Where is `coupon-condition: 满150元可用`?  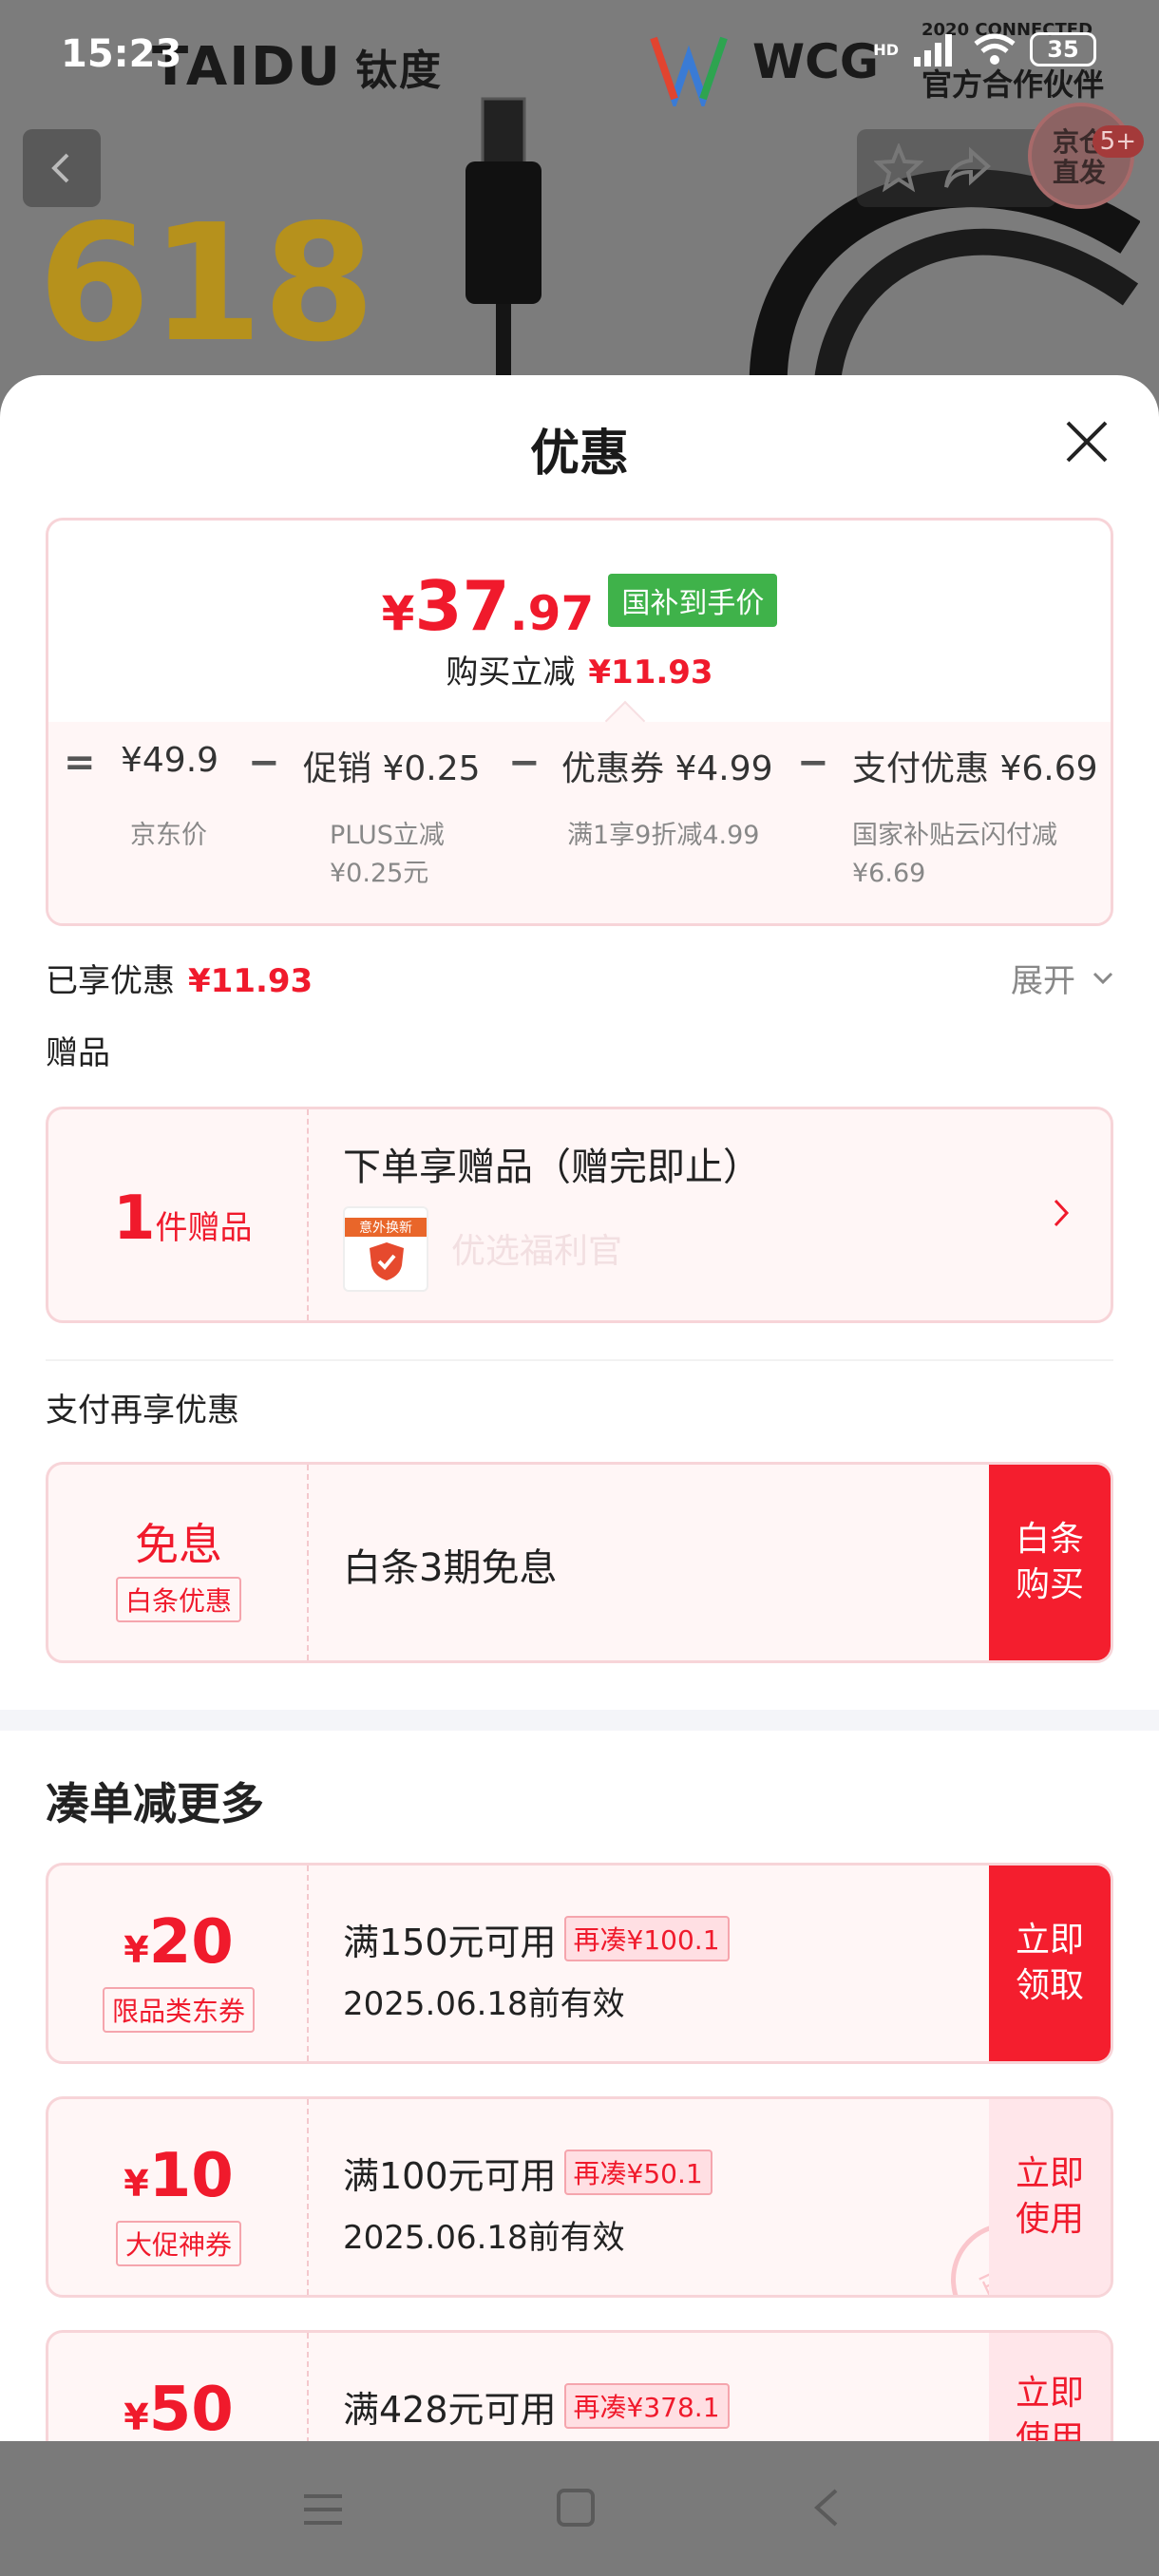 coupon-condition: 满150元可用 is located at coordinates (450, 1942).